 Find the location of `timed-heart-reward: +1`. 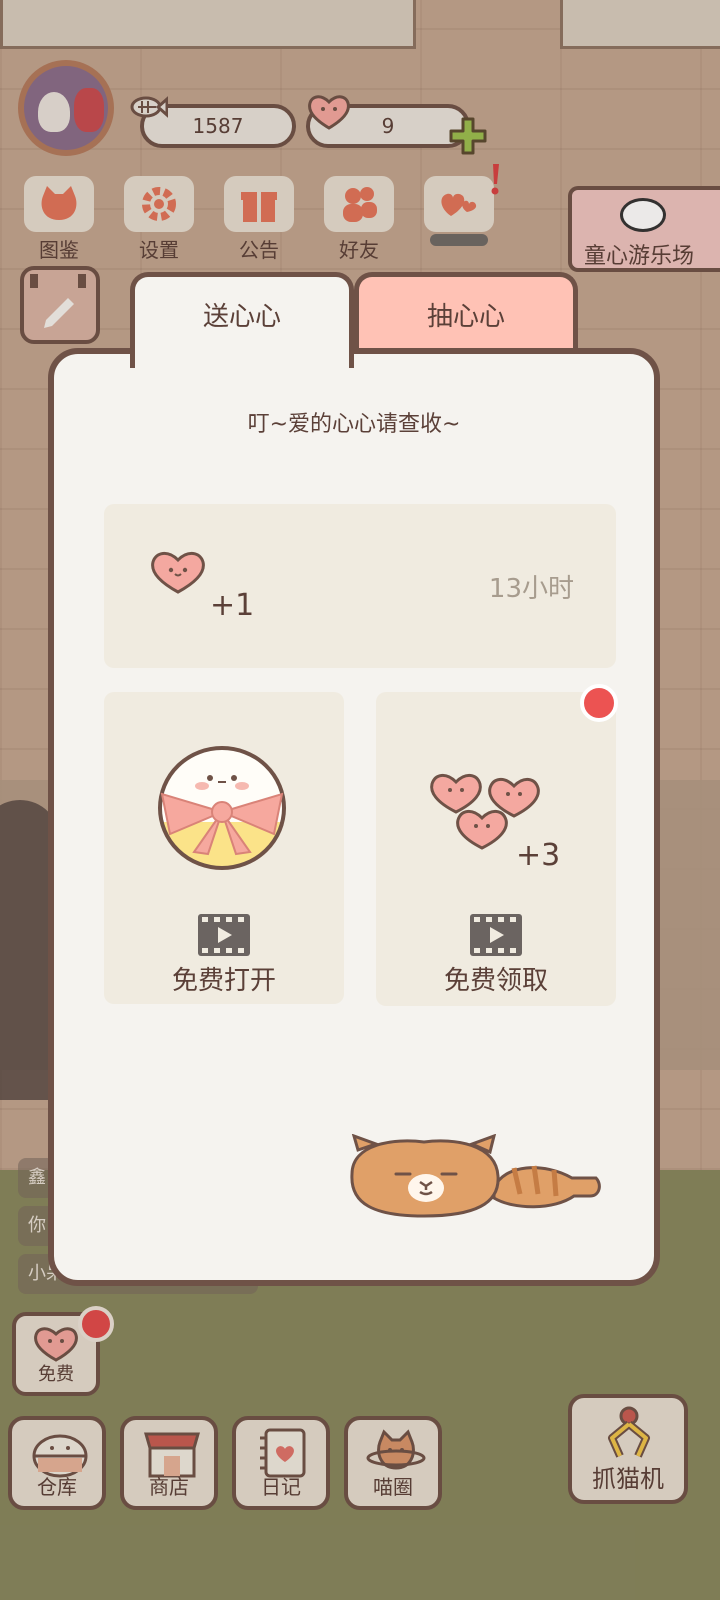

timed-heart-reward: +1 is located at coordinates (232, 605).